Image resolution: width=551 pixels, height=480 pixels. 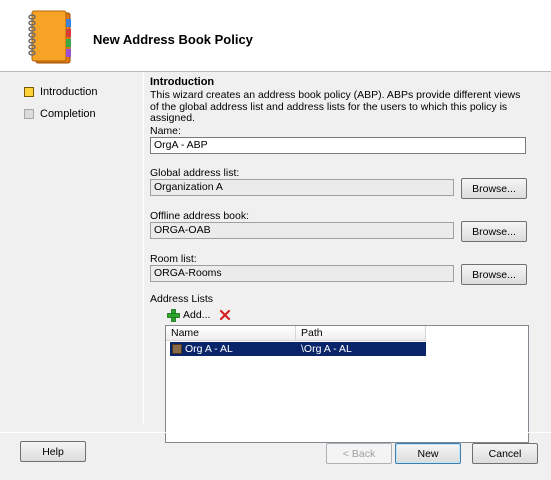 I want to click on step-inactive-icon, so click(x=29, y=114).